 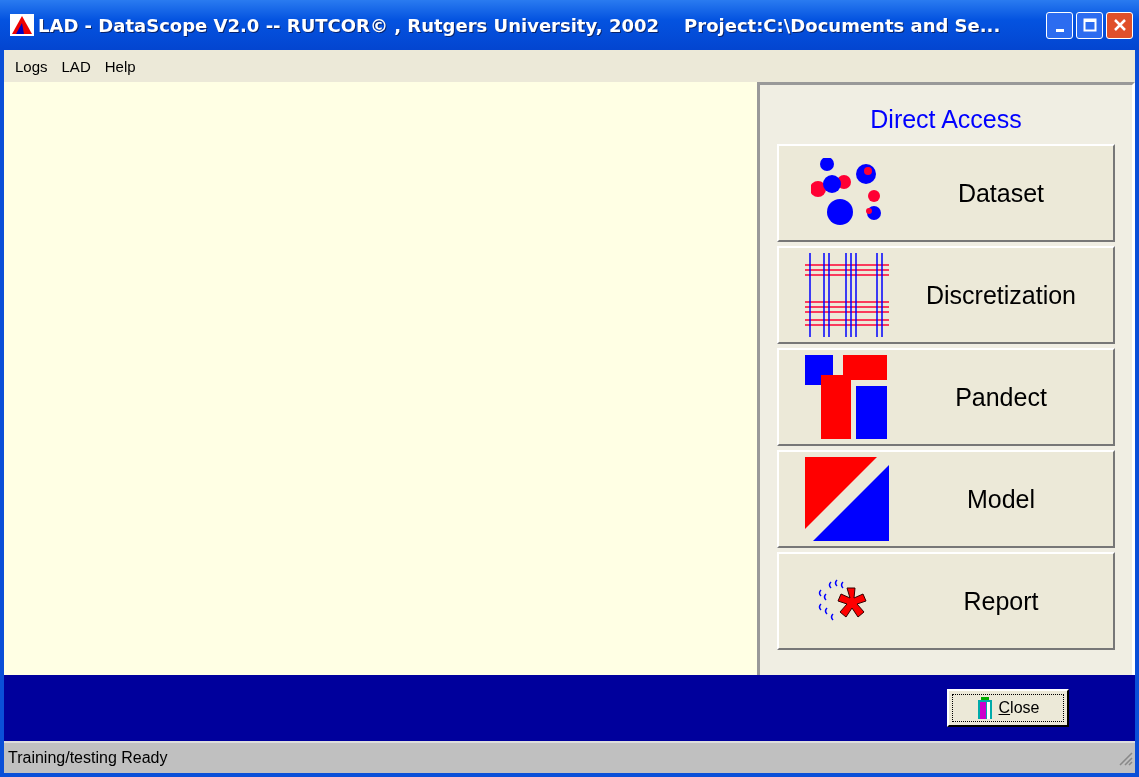 I want to click on door-icon, so click(x=984, y=708).